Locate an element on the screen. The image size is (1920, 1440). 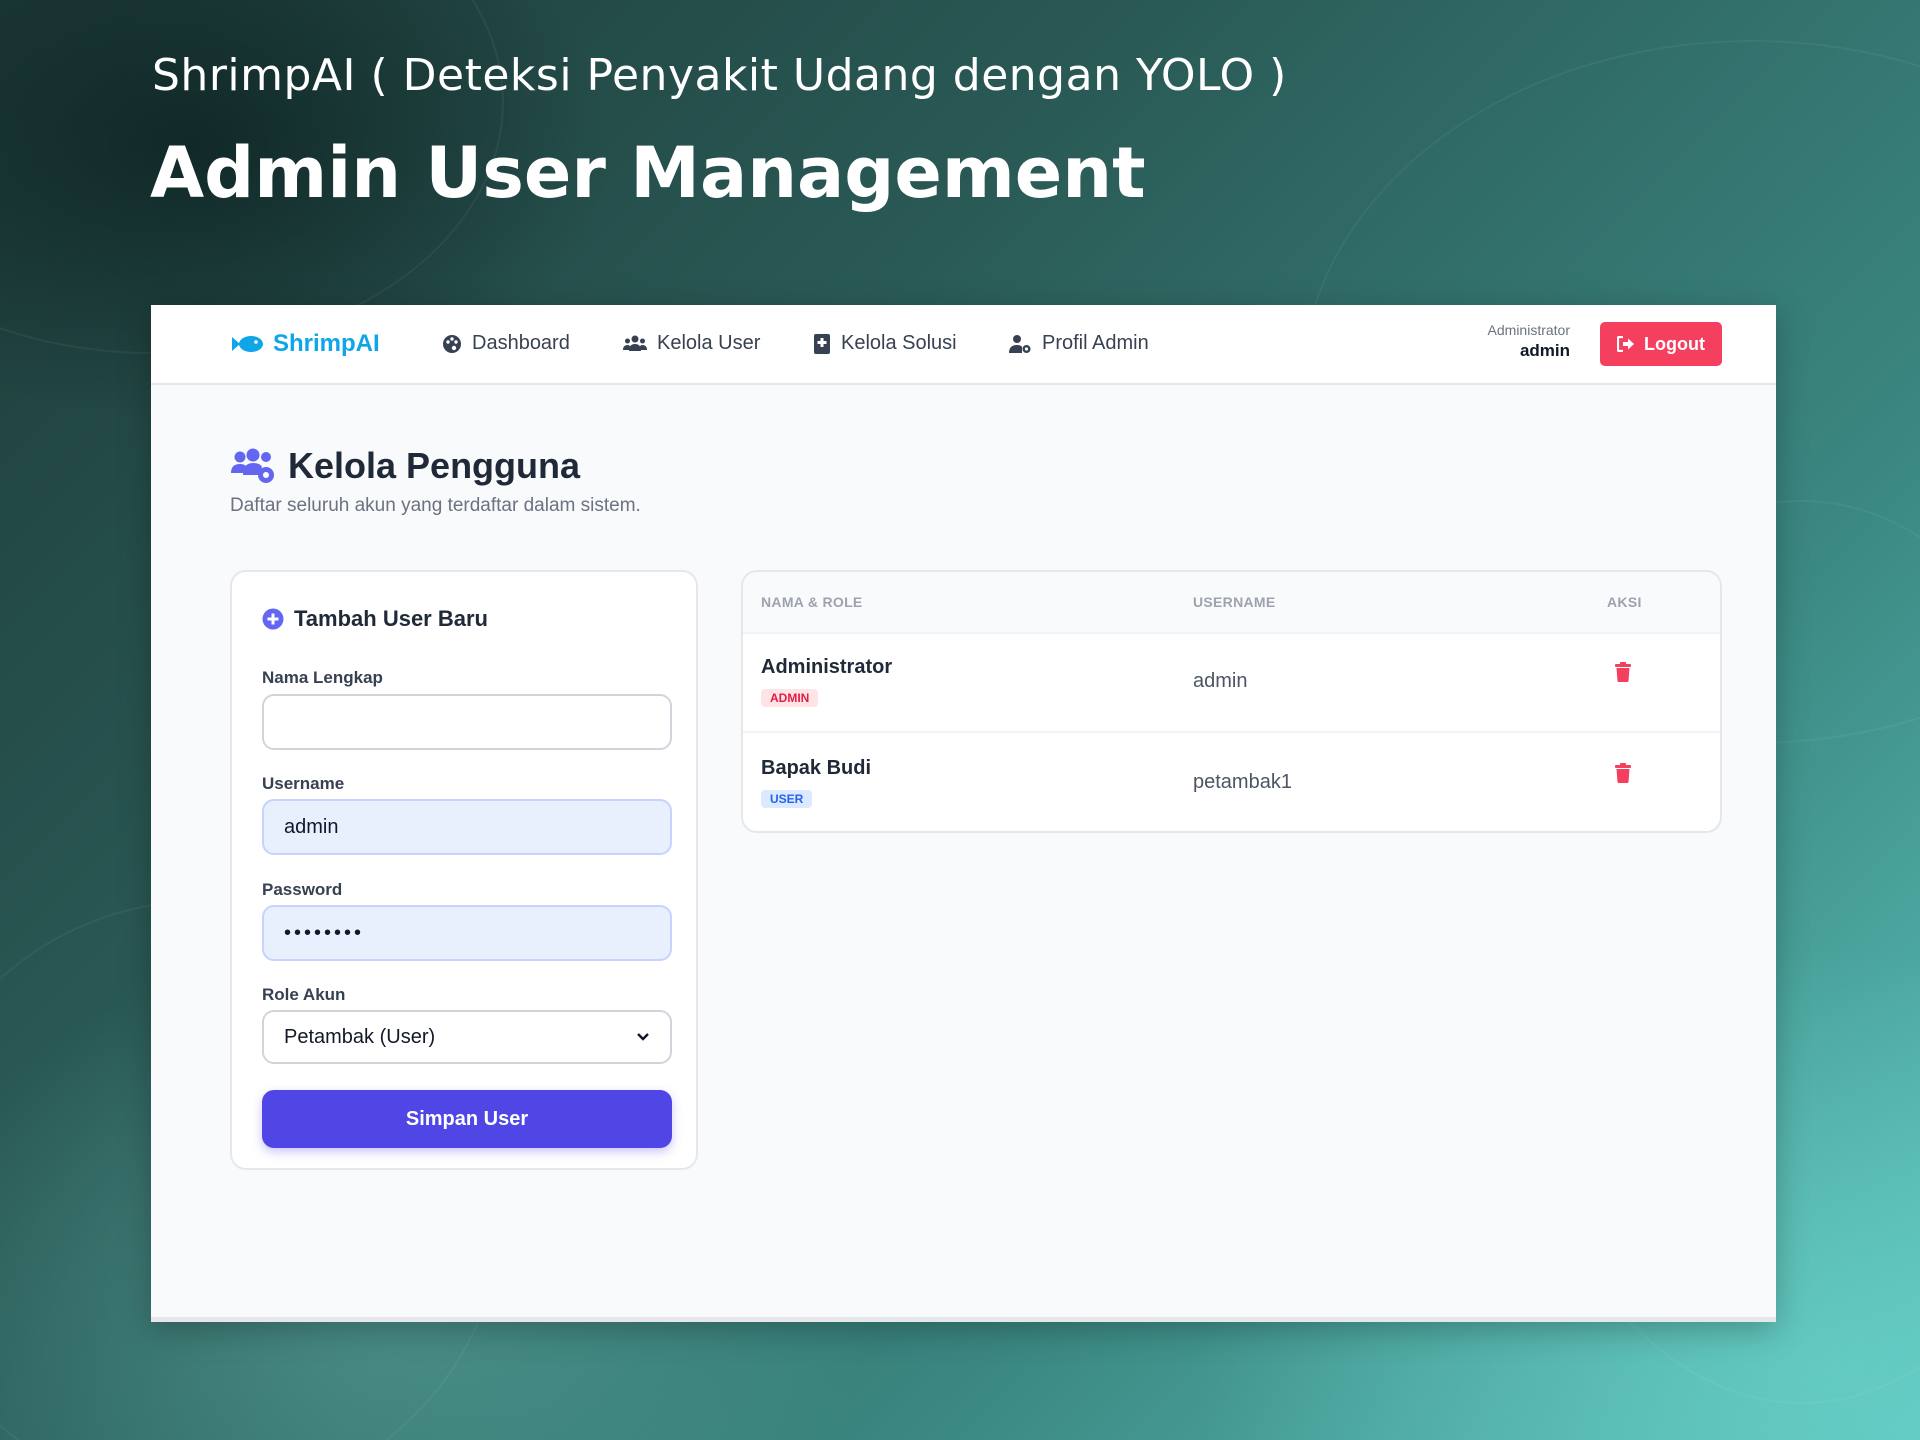
column-header-name-role: NAMA & ROLE is located at coordinates (812, 602).